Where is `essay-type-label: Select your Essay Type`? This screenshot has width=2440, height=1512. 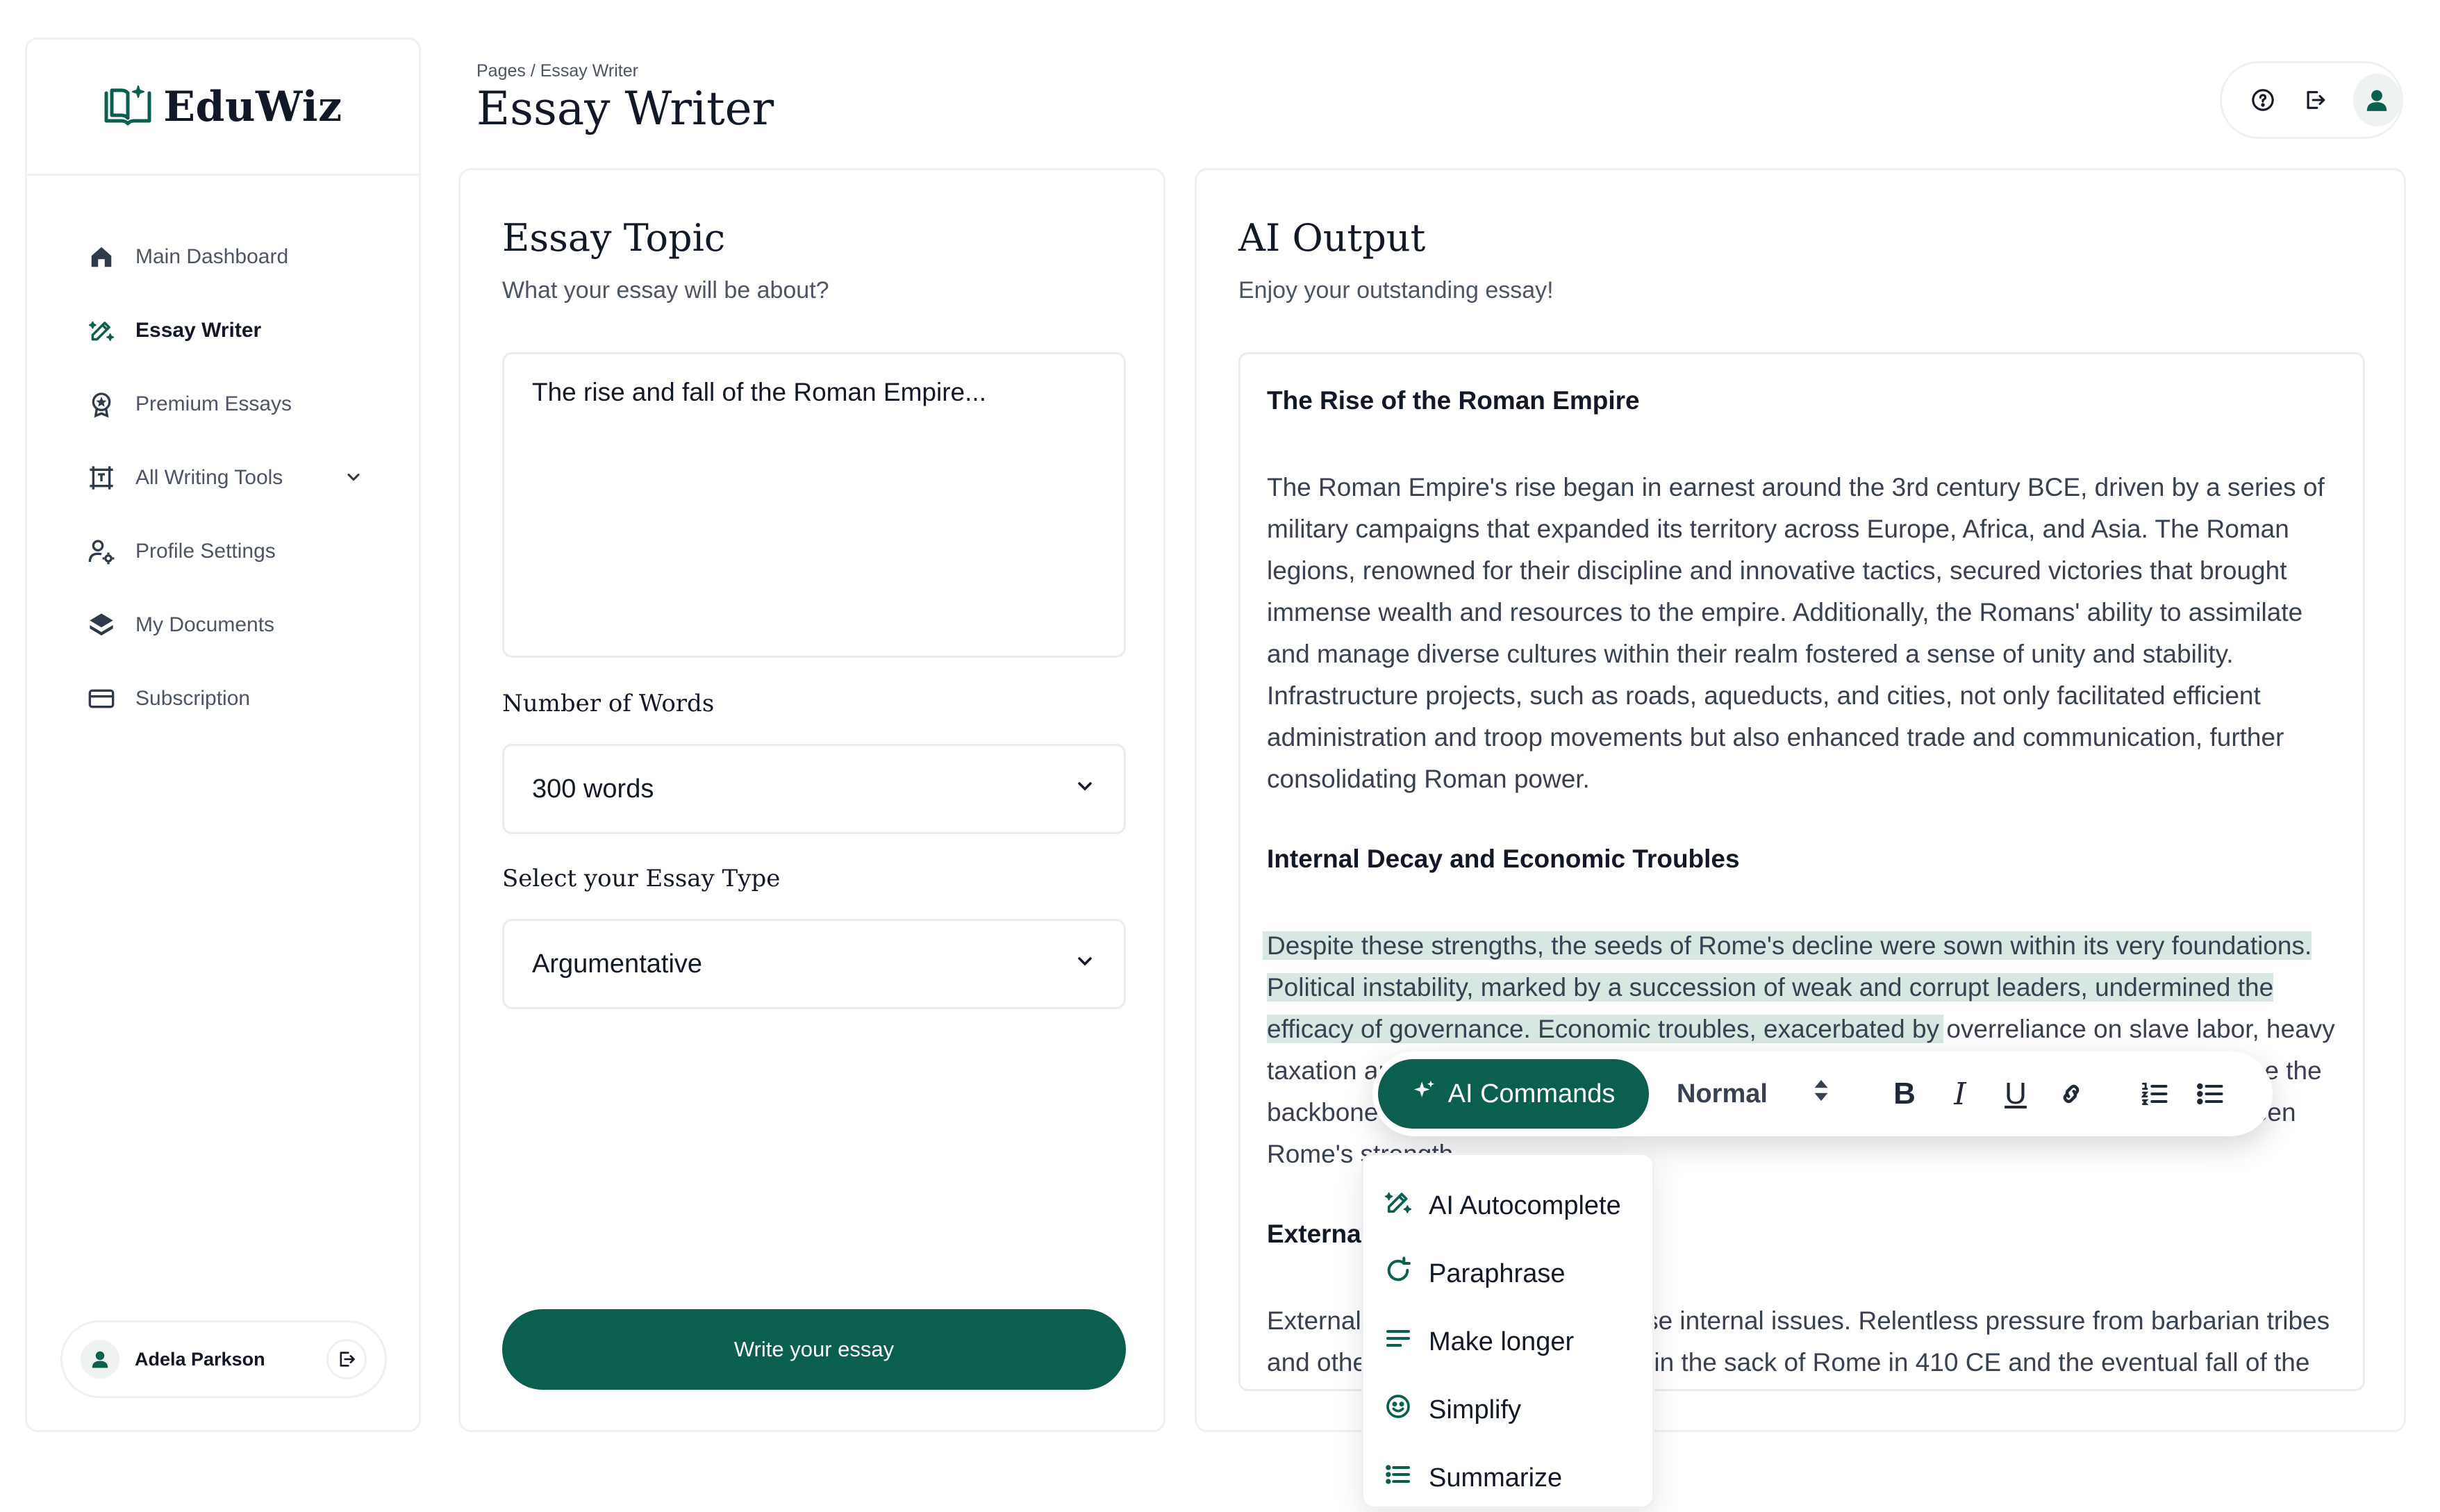 essay-type-label: Select your Essay Type is located at coordinates (641, 878).